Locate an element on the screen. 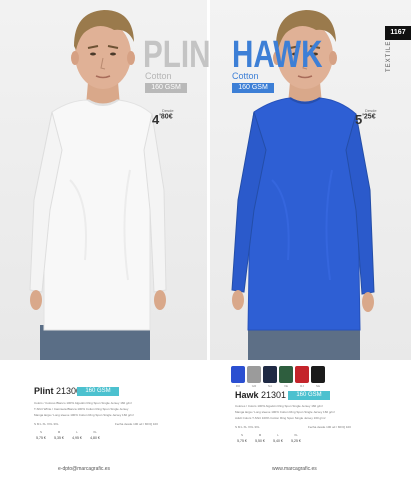 This screenshot has height=480, width=411. contact-email: e-dpto@marcagrafic.es is located at coordinates (84, 469).